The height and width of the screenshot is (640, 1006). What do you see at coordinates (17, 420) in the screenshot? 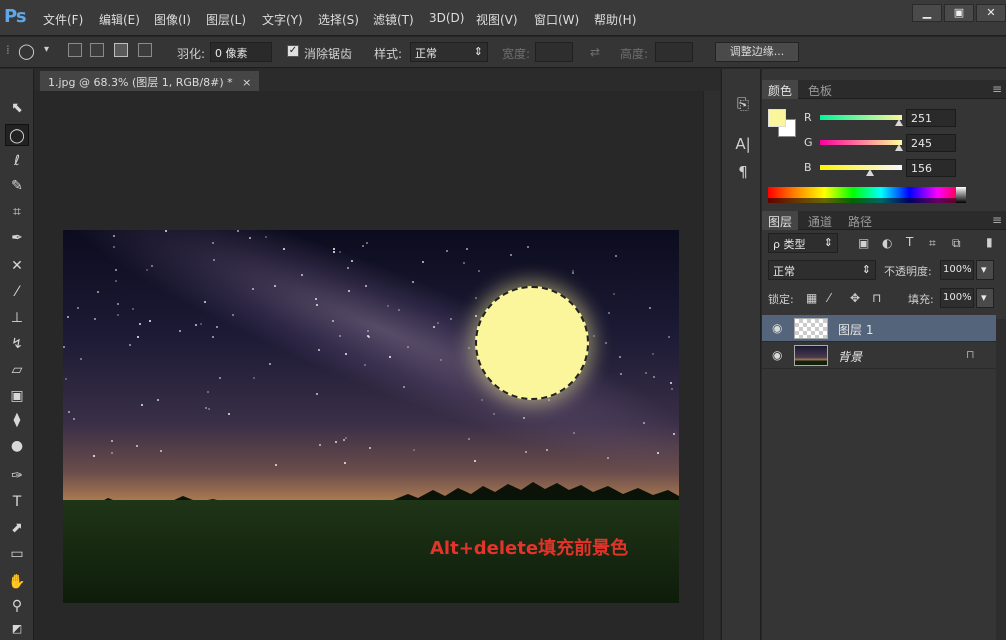
I see `blur-tool-icon: ⧫` at bounding box center [17, 420].